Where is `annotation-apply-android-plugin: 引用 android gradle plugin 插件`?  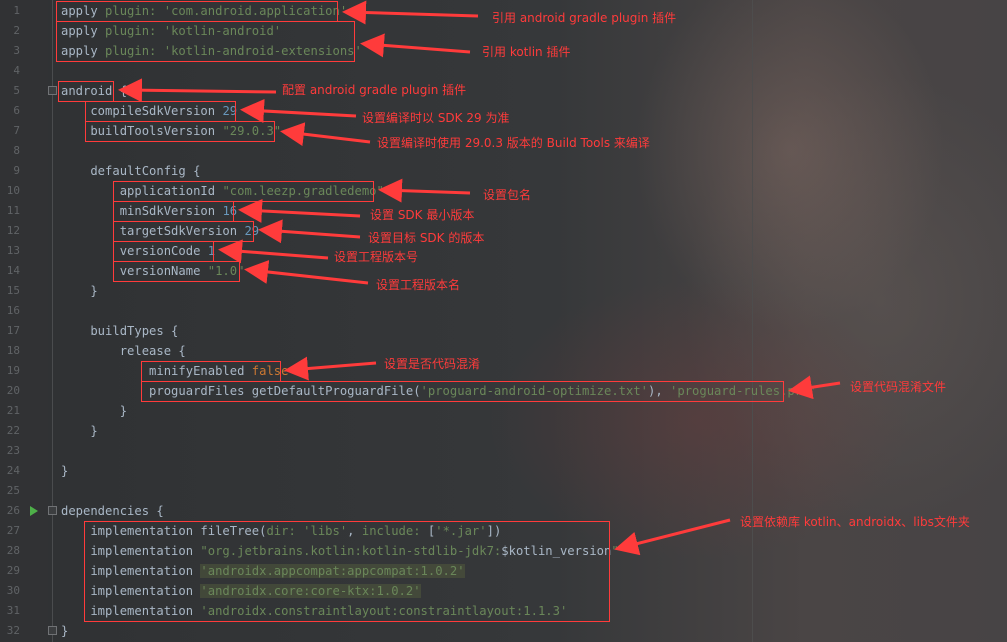 annotation-apply-android-plugin: 引用 android gradle plugin 插件 is located at coordinates (584, 18).